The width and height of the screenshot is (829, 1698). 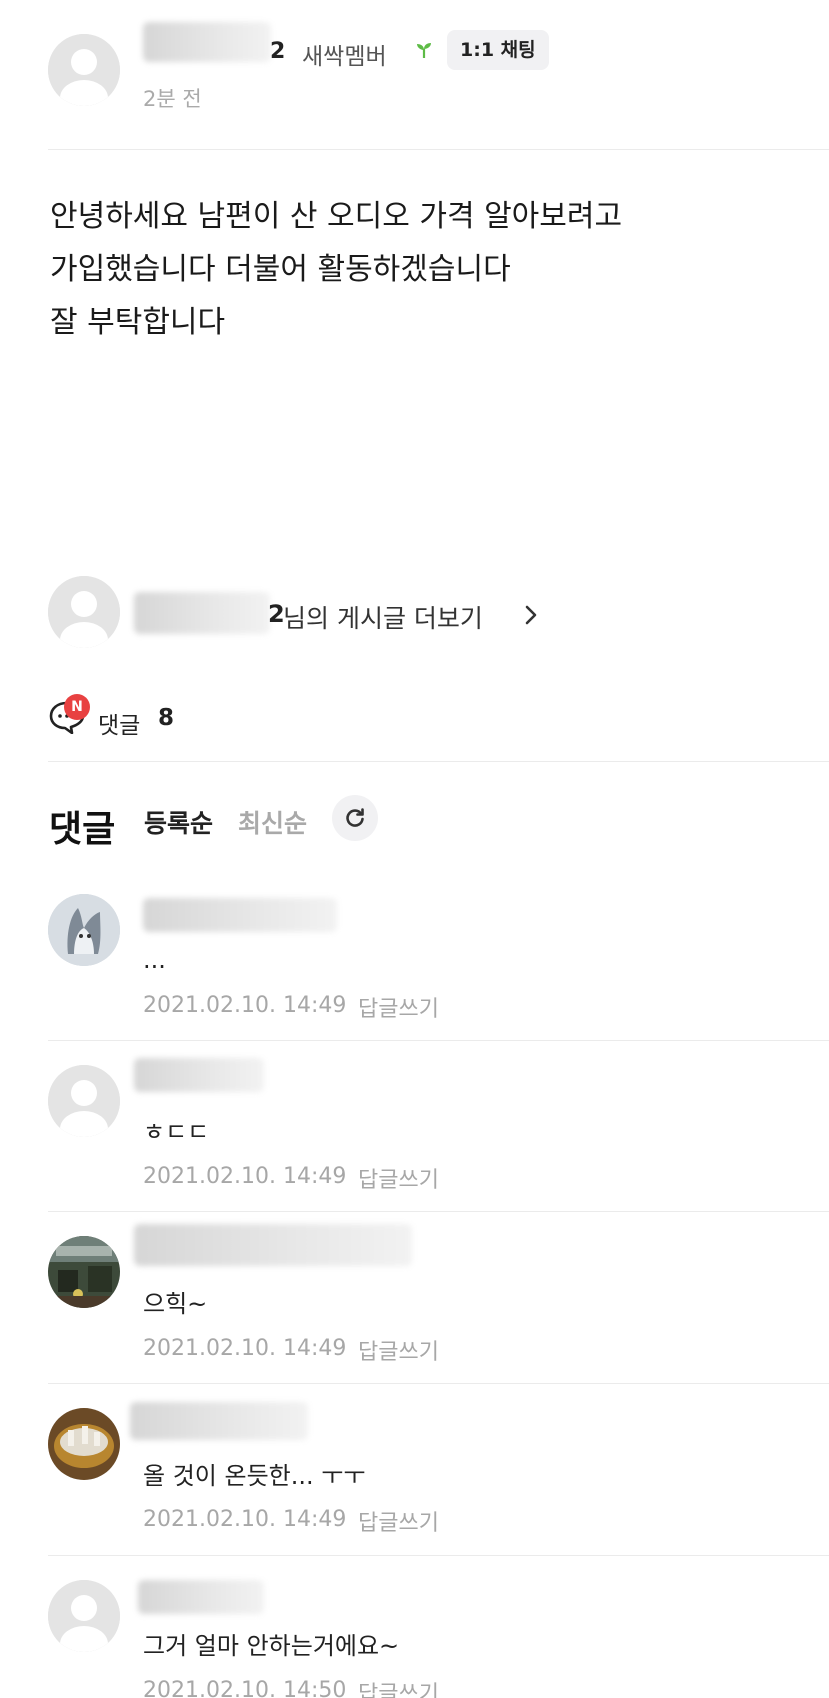 I want to click on post-body-line: 안녕하세요 남편이 산 오디오 가격 알아보려고, so click(x=336, y=216).